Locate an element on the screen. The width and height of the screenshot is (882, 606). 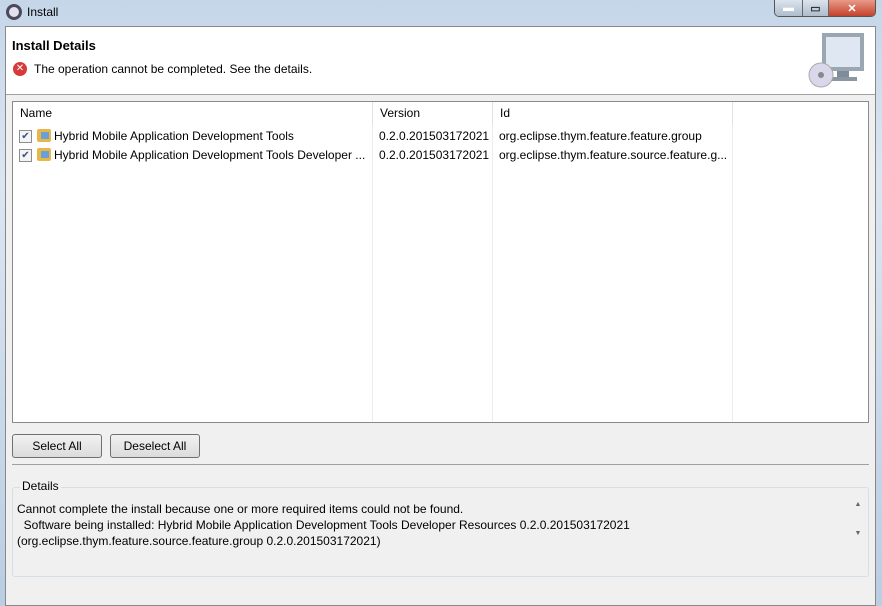
divider is located at coordinates (440, 464).